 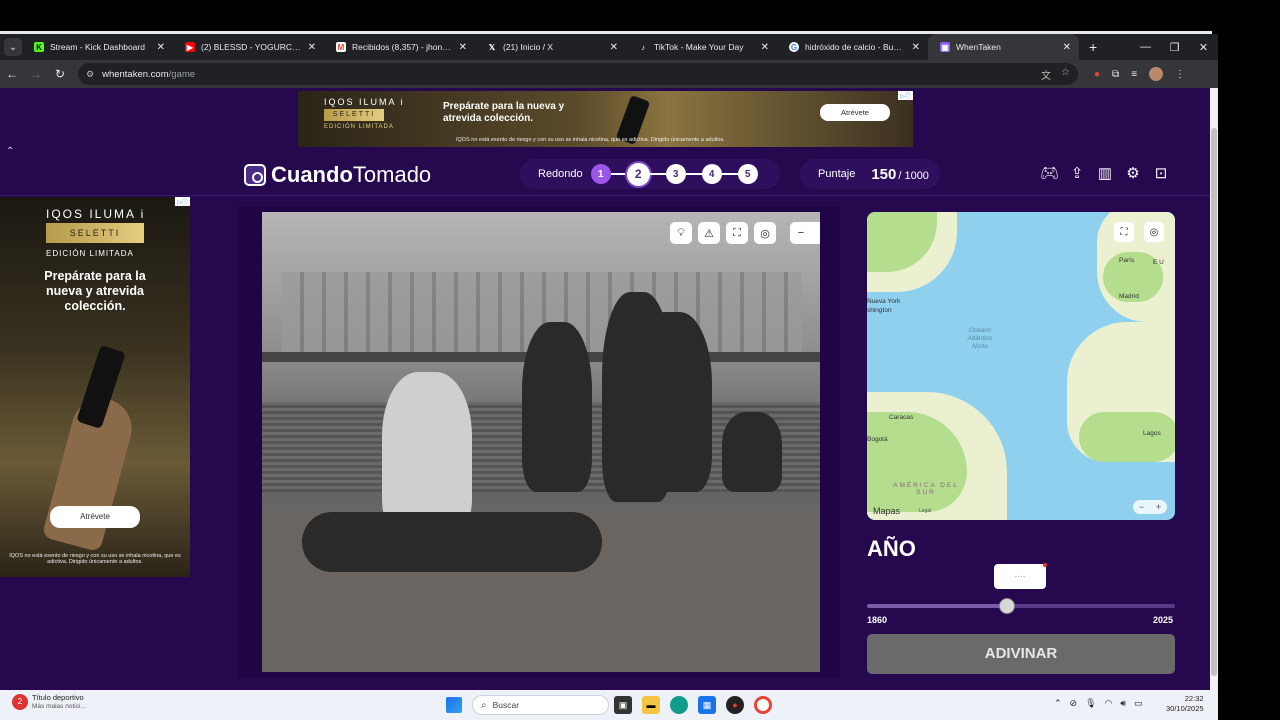 I want to click on tab-youtube: ▶ (2) BLESSD - YOGURCITO 💜🔊 ✕, so click(x=248, y=47).